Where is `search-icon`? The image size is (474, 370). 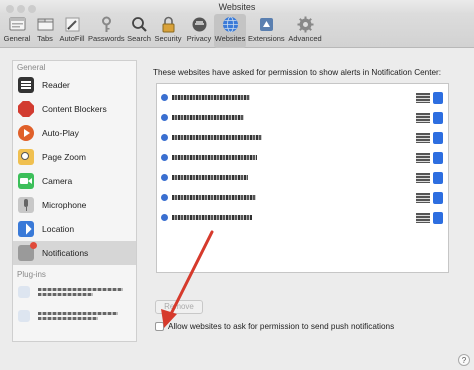
search-icon is located at coordinates (139, 24).